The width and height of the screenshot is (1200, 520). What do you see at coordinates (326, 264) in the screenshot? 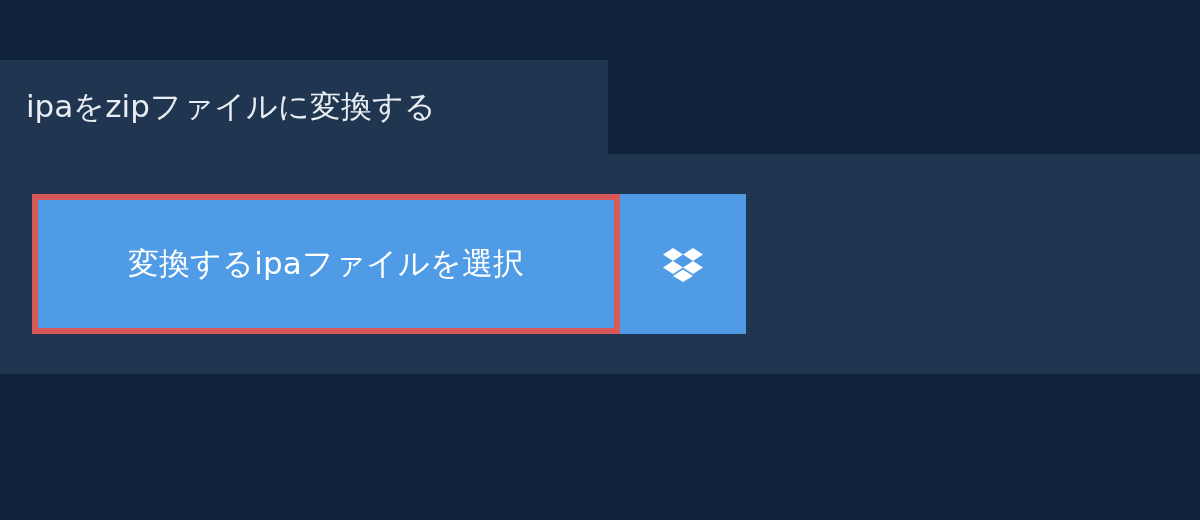
I see `select-file-button: 変換するipaファイルを選択` at bounding box center [326, 264].